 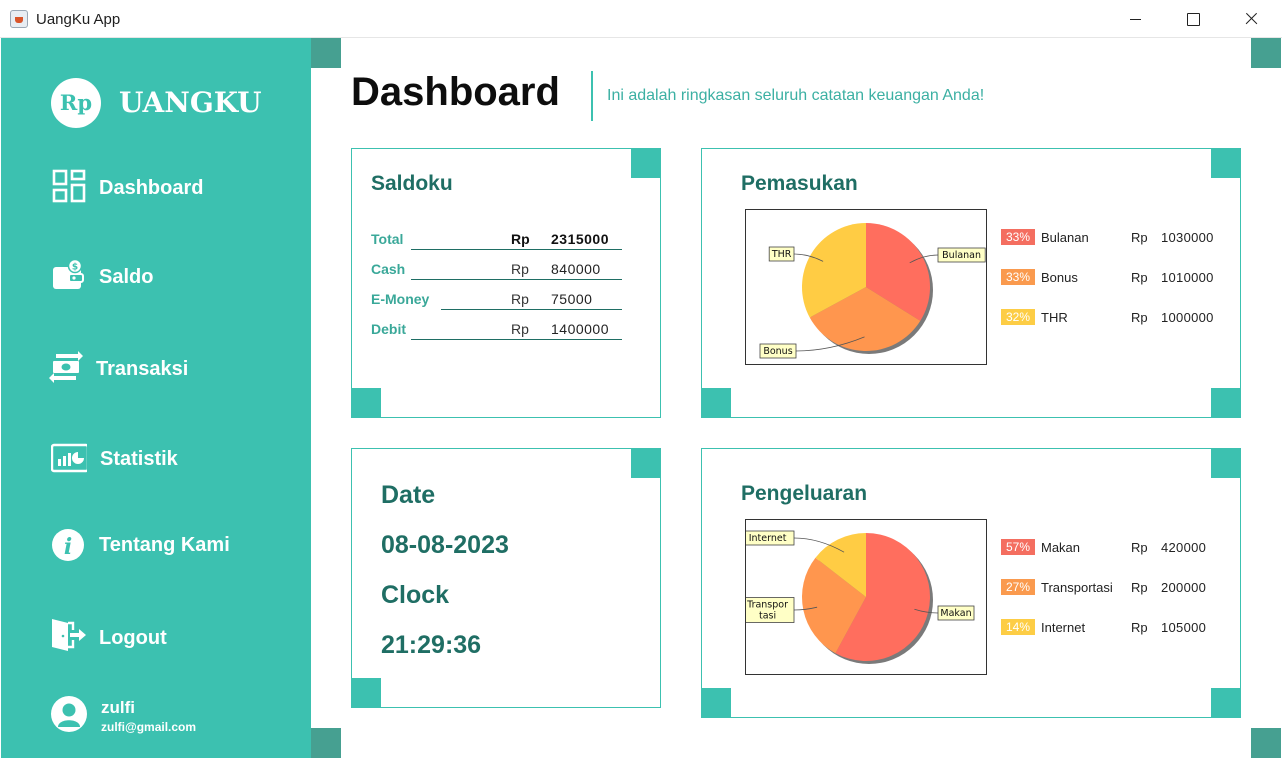 What do you see at coordinates (777, 351) in the screenshot?
I see `pie-label-bonus: Bonus` at bounding box center [777, 351].